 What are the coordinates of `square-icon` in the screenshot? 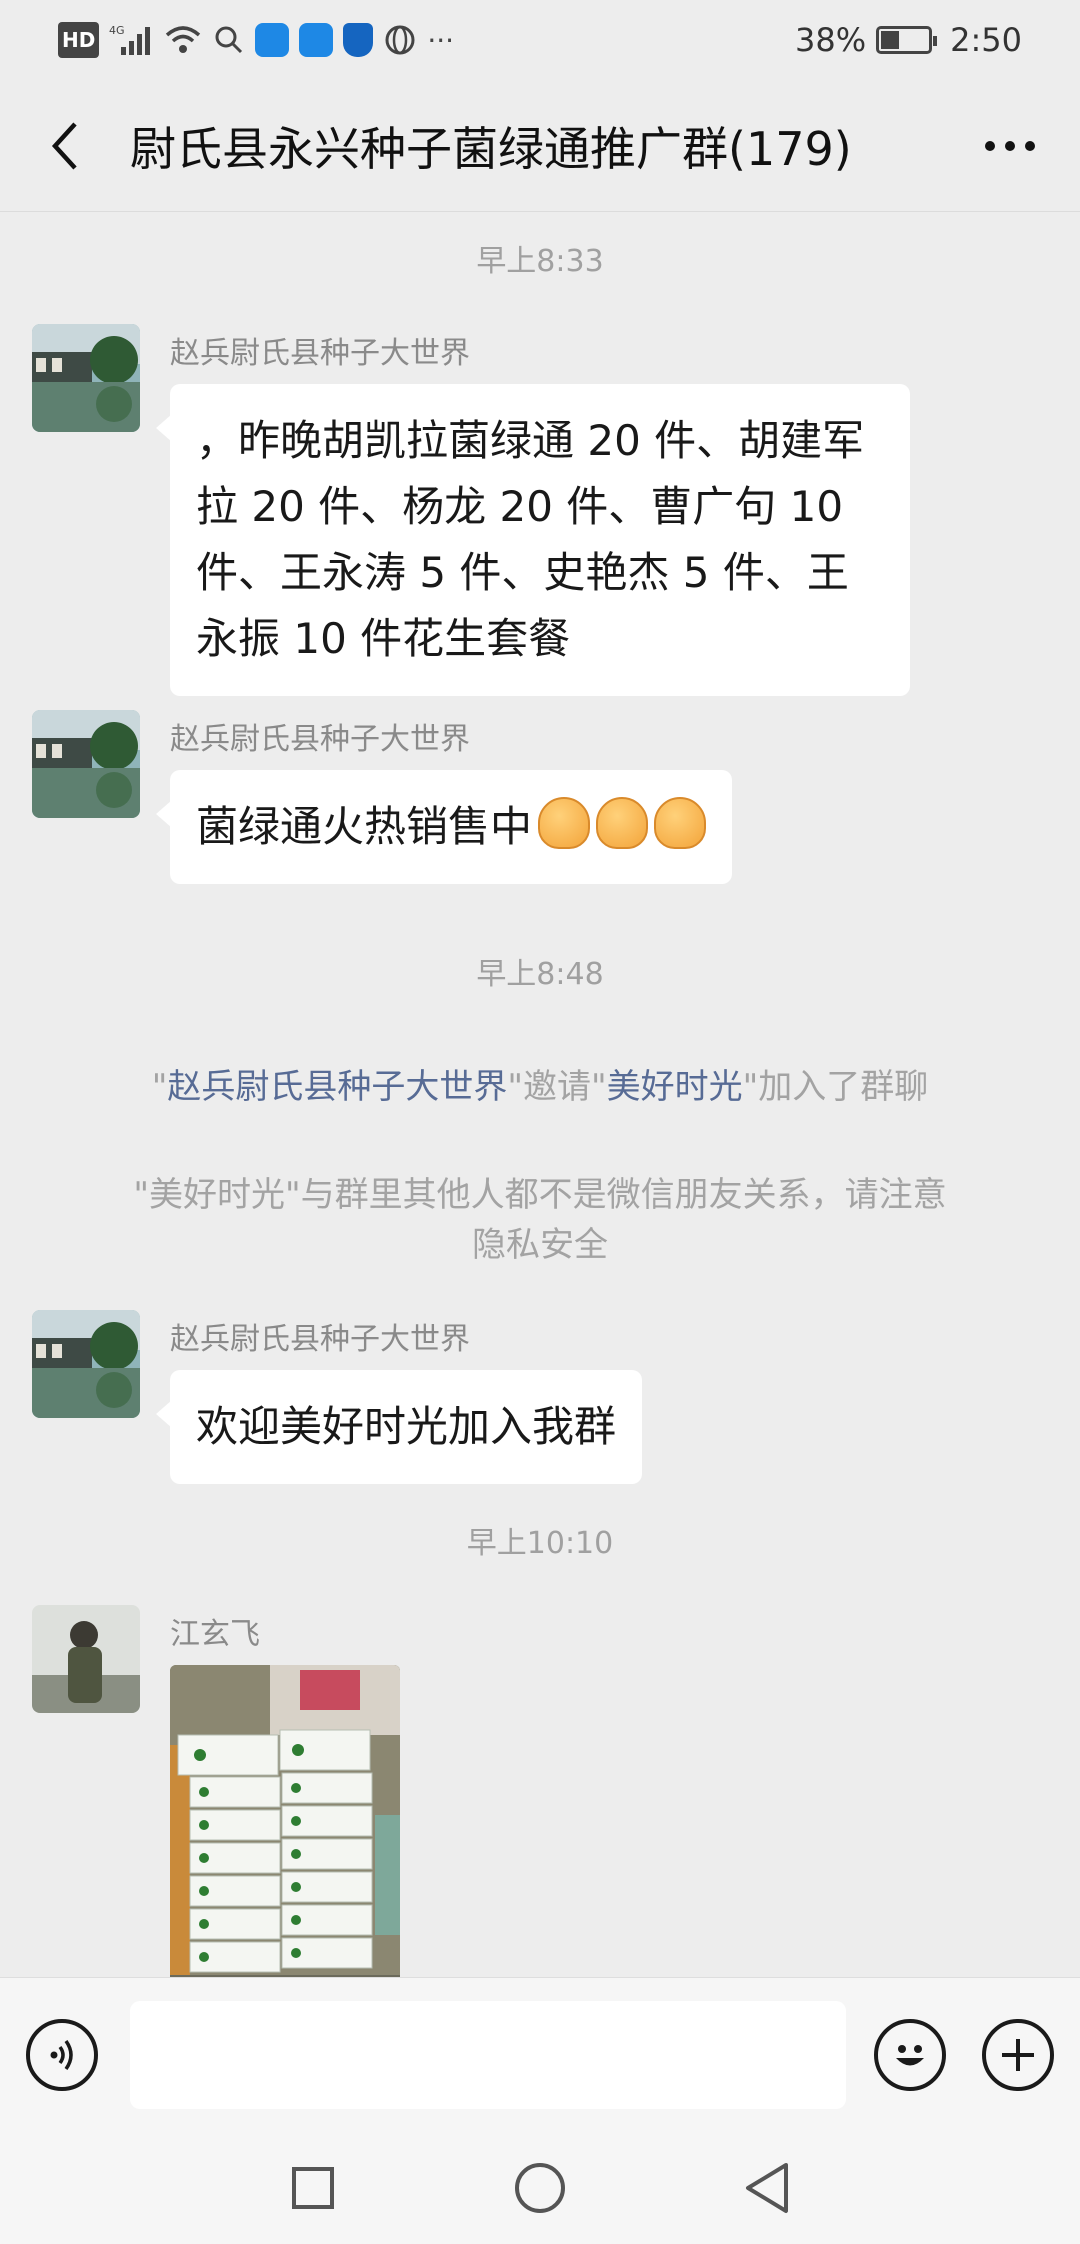 It's located at (313, 2188).